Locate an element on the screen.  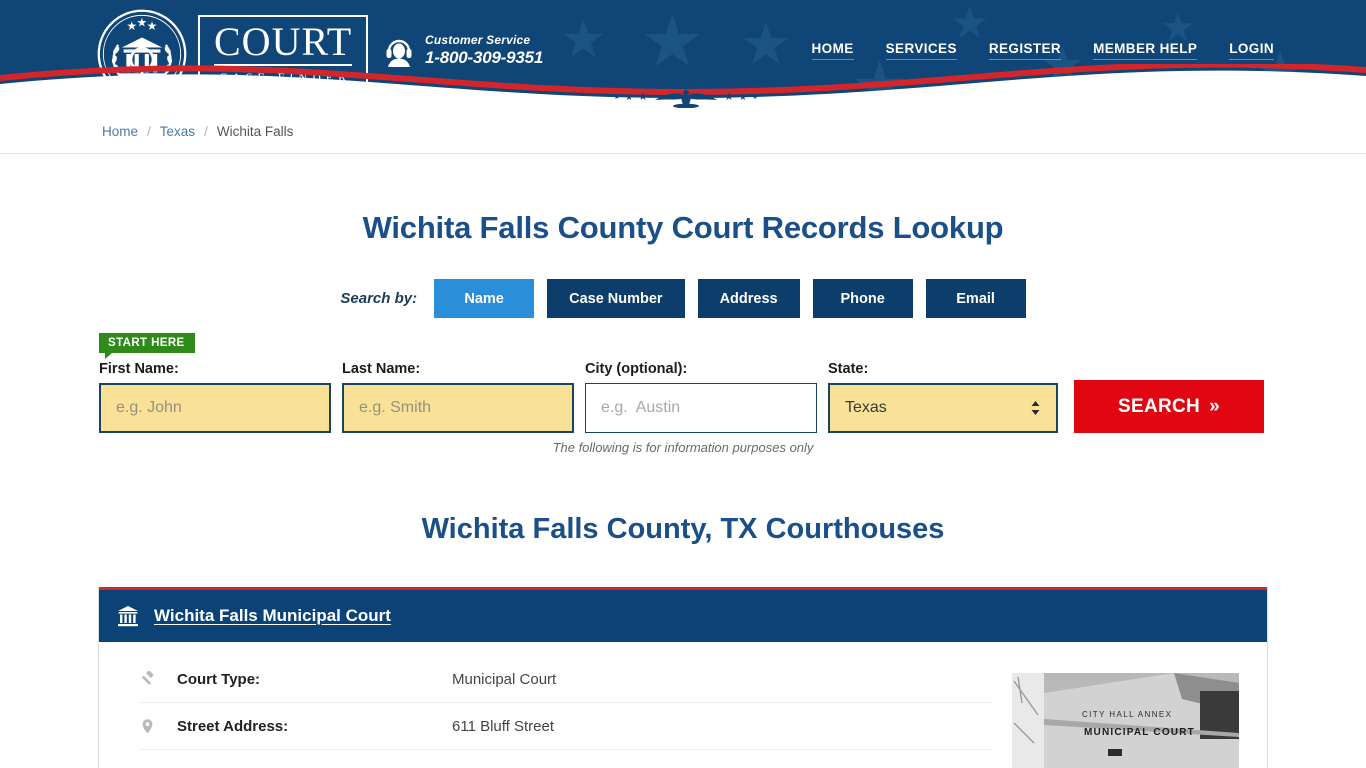
courthouses-section-title: Wichita Falls County, TX Courthouses is located at coordinates (683, 529).